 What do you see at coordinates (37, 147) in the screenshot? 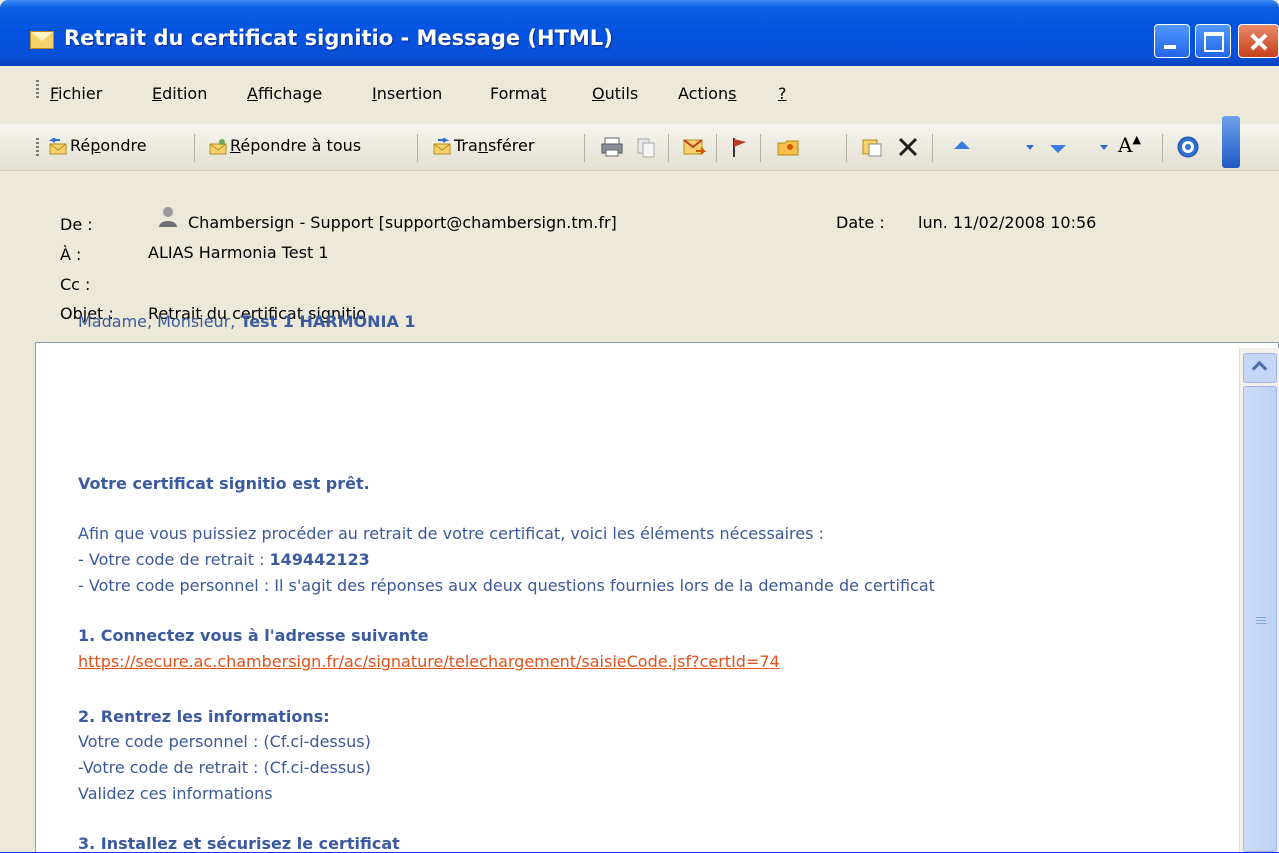
I see `toolbar-grip-handle` at bounding box center [37, 147].